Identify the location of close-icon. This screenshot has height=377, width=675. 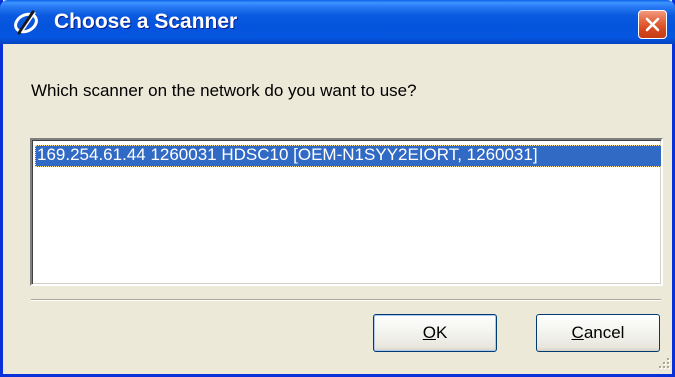
(652, 24).